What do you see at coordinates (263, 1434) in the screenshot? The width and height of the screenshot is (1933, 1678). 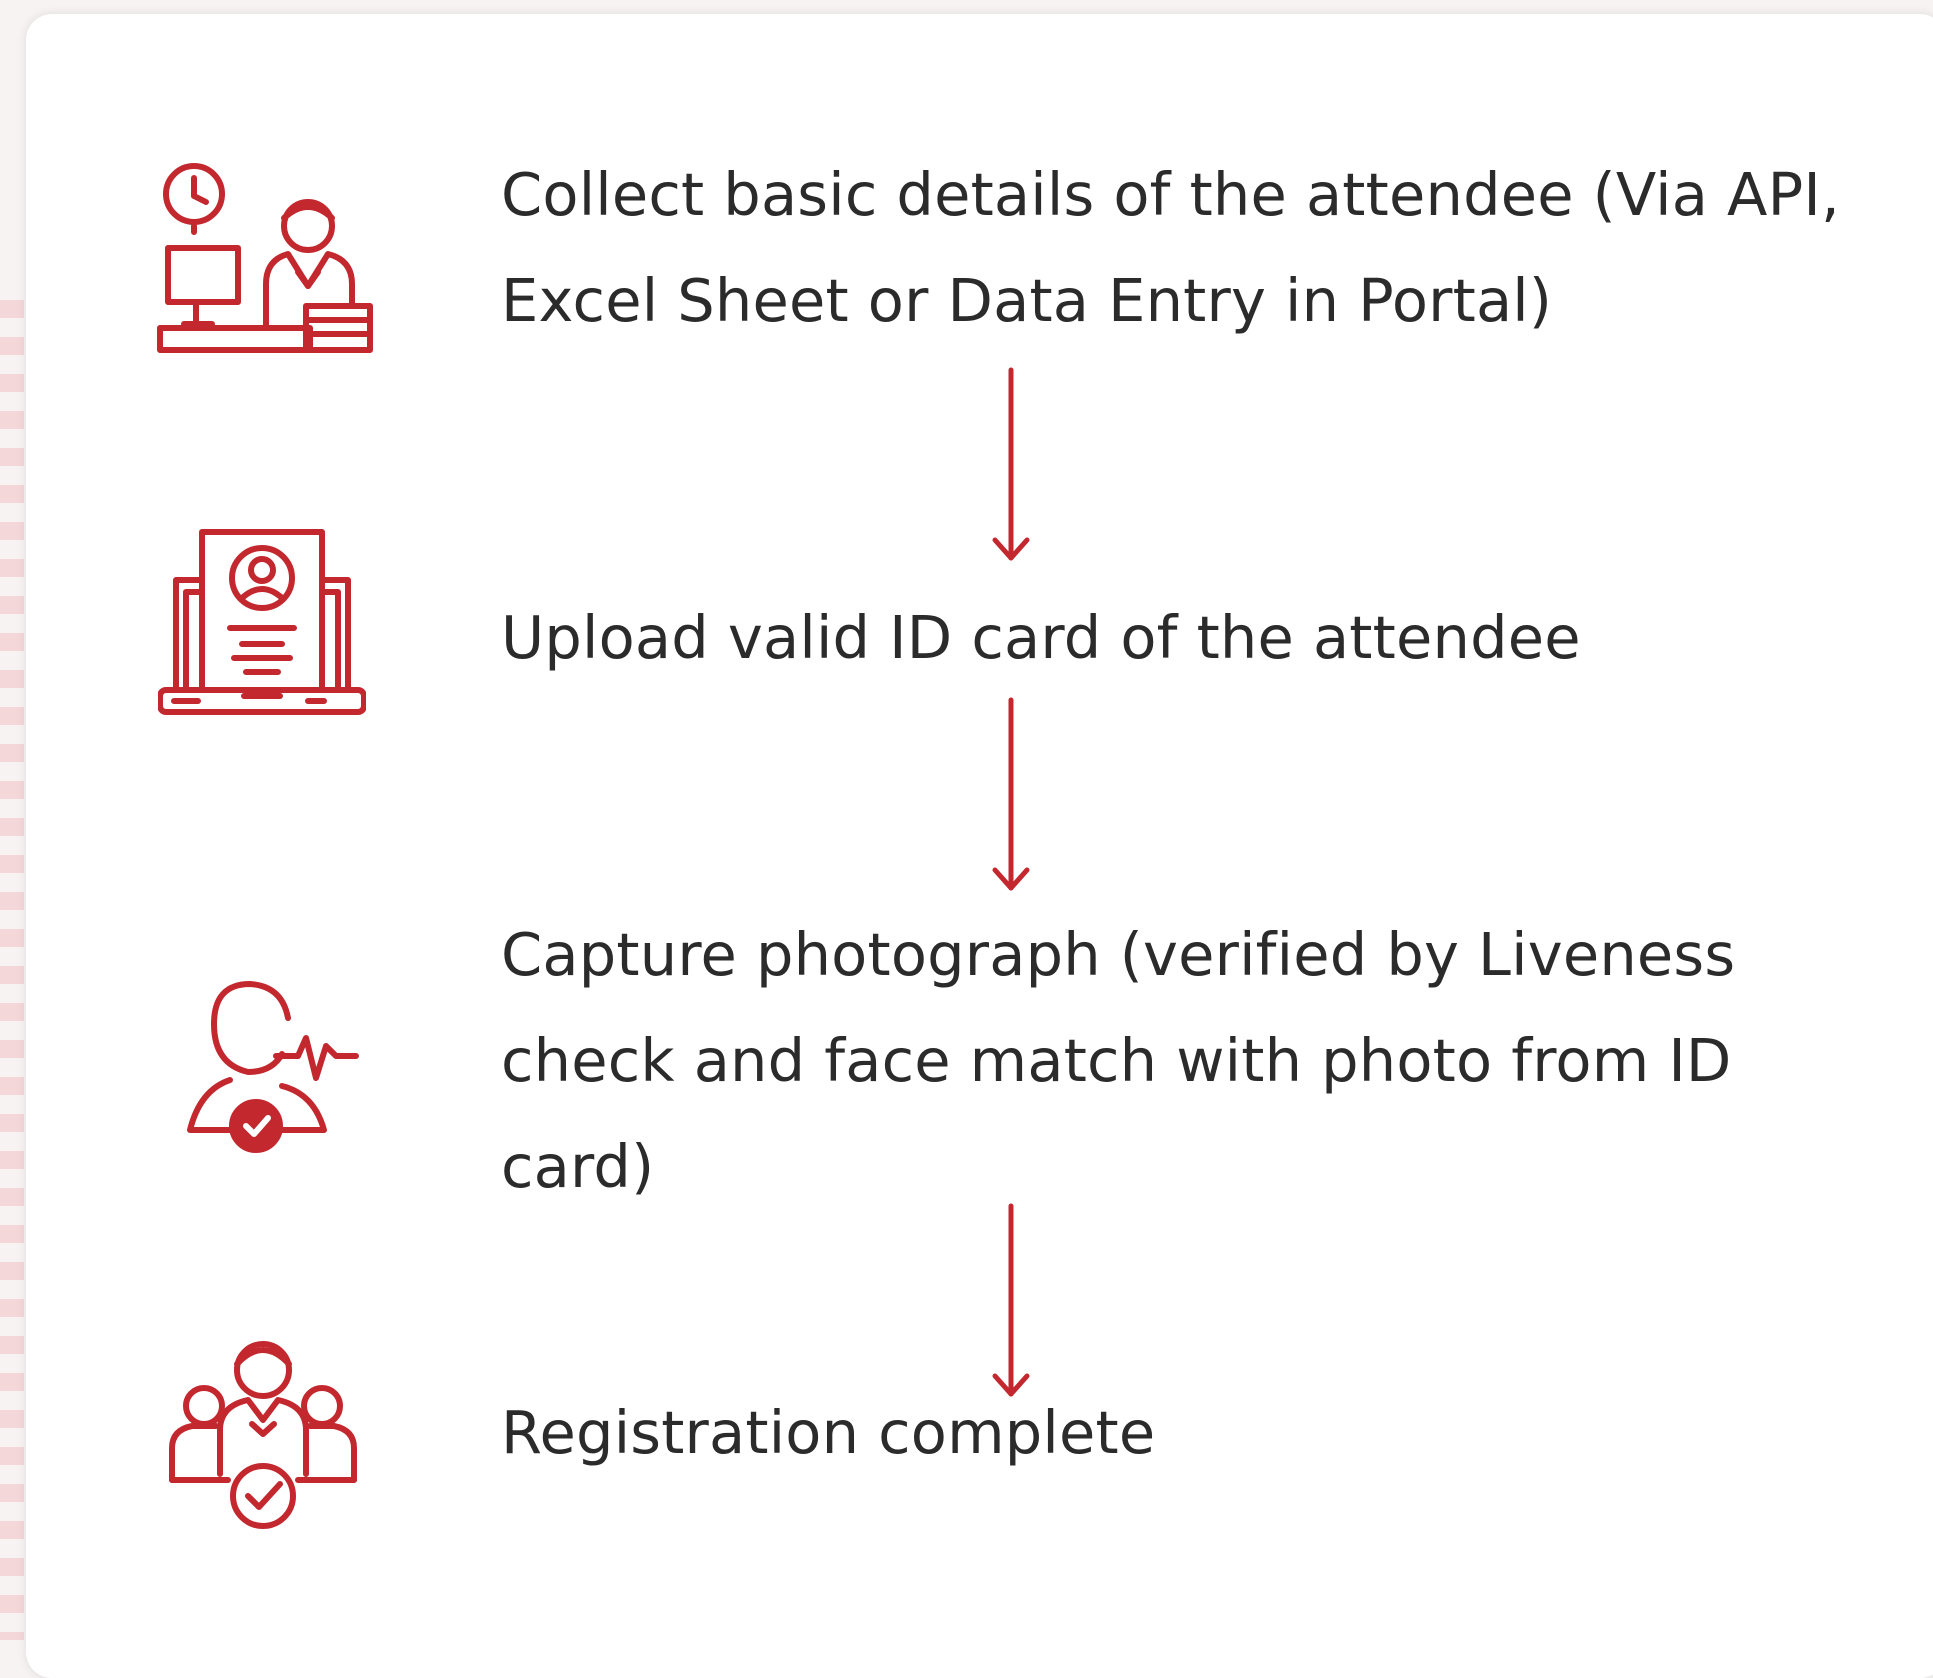 I see `group-verified-icon` at bounding box center [263, 1434].